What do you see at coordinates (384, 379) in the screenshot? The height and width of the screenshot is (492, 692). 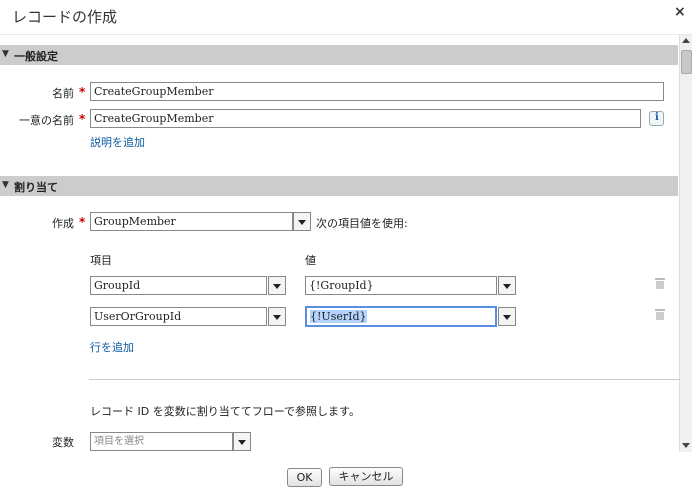 I see `section-divider` at bounding box center [384, 379].